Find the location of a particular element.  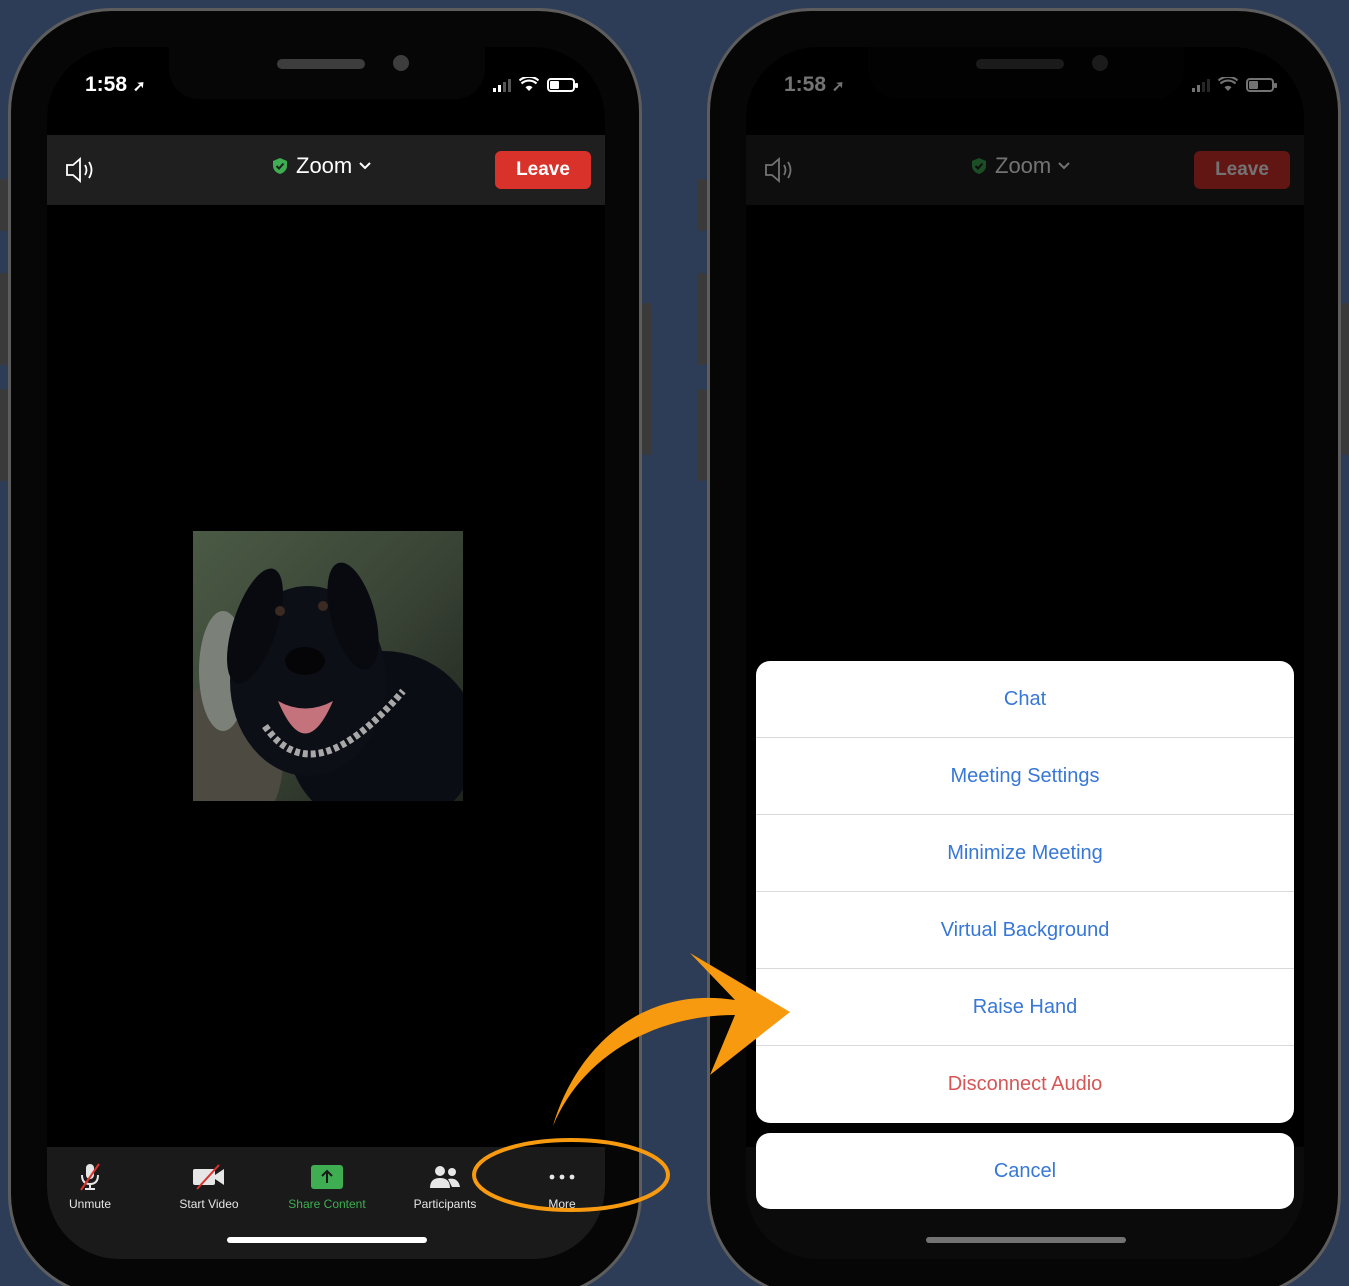

participants-button: Participants is located at coordinates (445, 1187).